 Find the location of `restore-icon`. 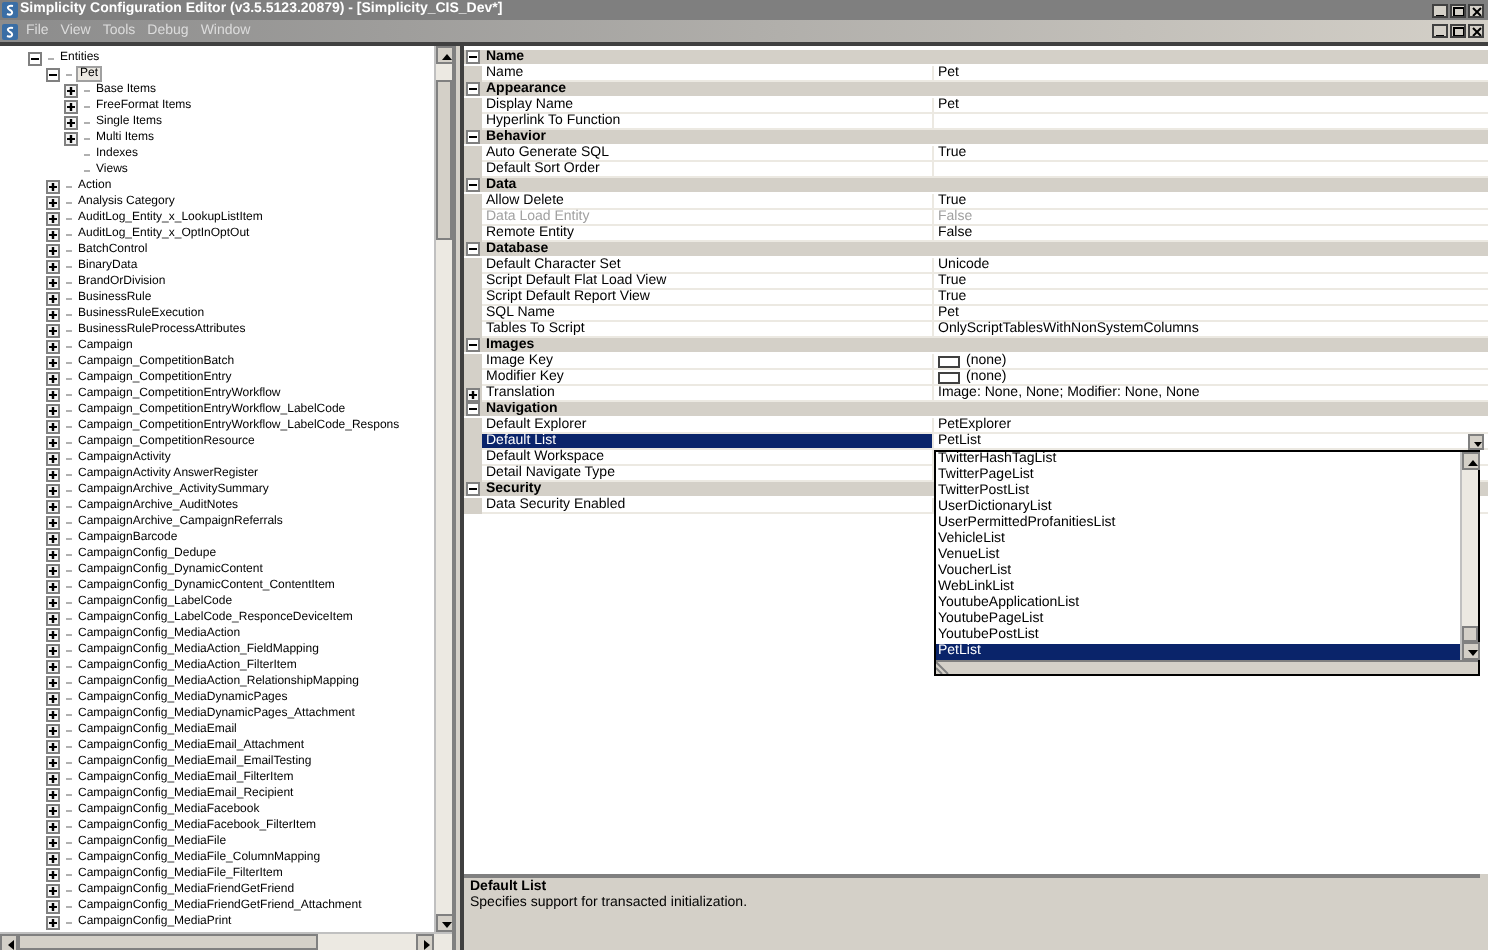

restore-icon is located at coordinates (1458, 31).